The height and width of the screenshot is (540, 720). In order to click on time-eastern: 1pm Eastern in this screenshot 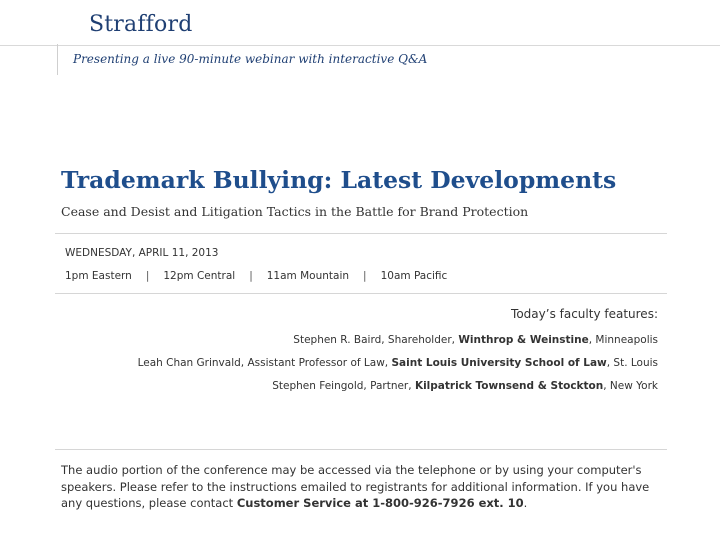, I will do `click(98, 276)`.